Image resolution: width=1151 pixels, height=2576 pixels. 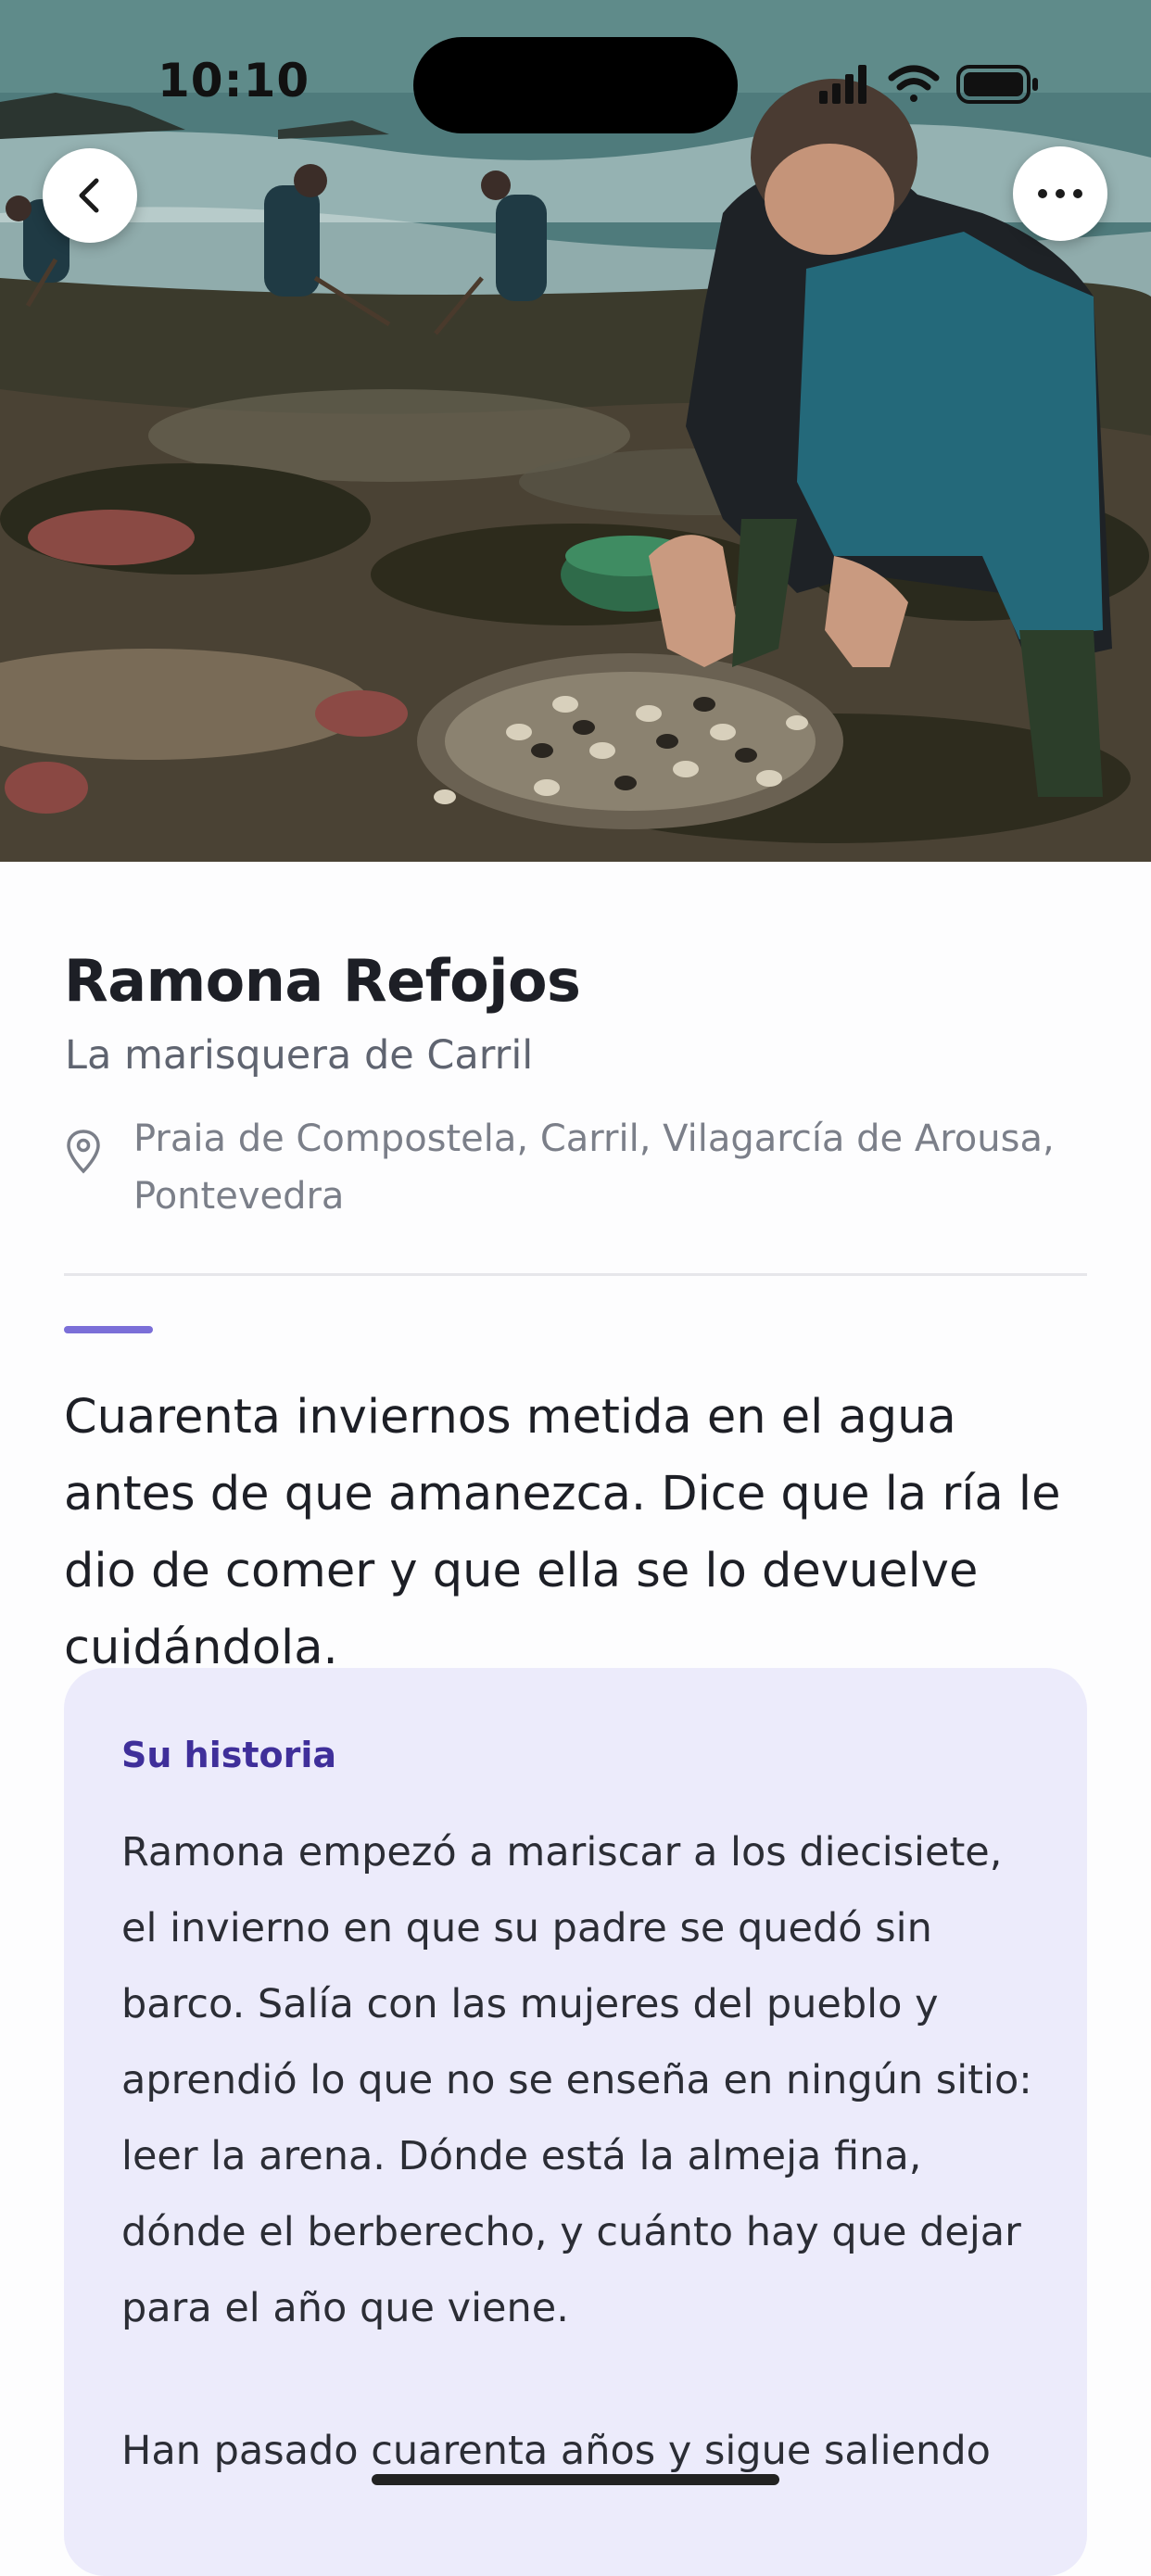 I want to click on chevron-left-icon, so click(x=89, y=195).